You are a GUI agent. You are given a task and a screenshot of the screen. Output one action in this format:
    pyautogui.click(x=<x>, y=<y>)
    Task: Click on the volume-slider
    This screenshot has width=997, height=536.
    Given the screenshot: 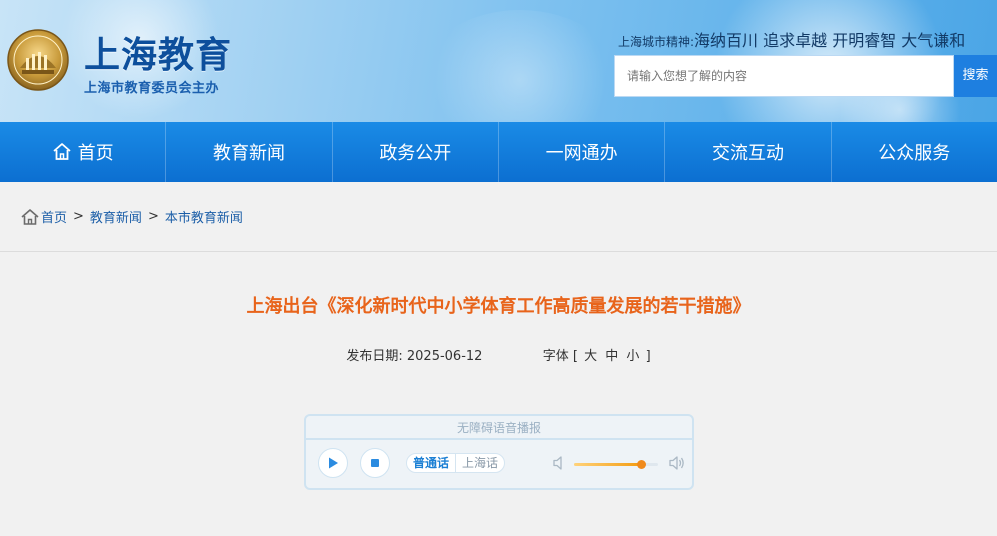 What is the action you would take?
    pyautogui.click(x=616, y=464)
    